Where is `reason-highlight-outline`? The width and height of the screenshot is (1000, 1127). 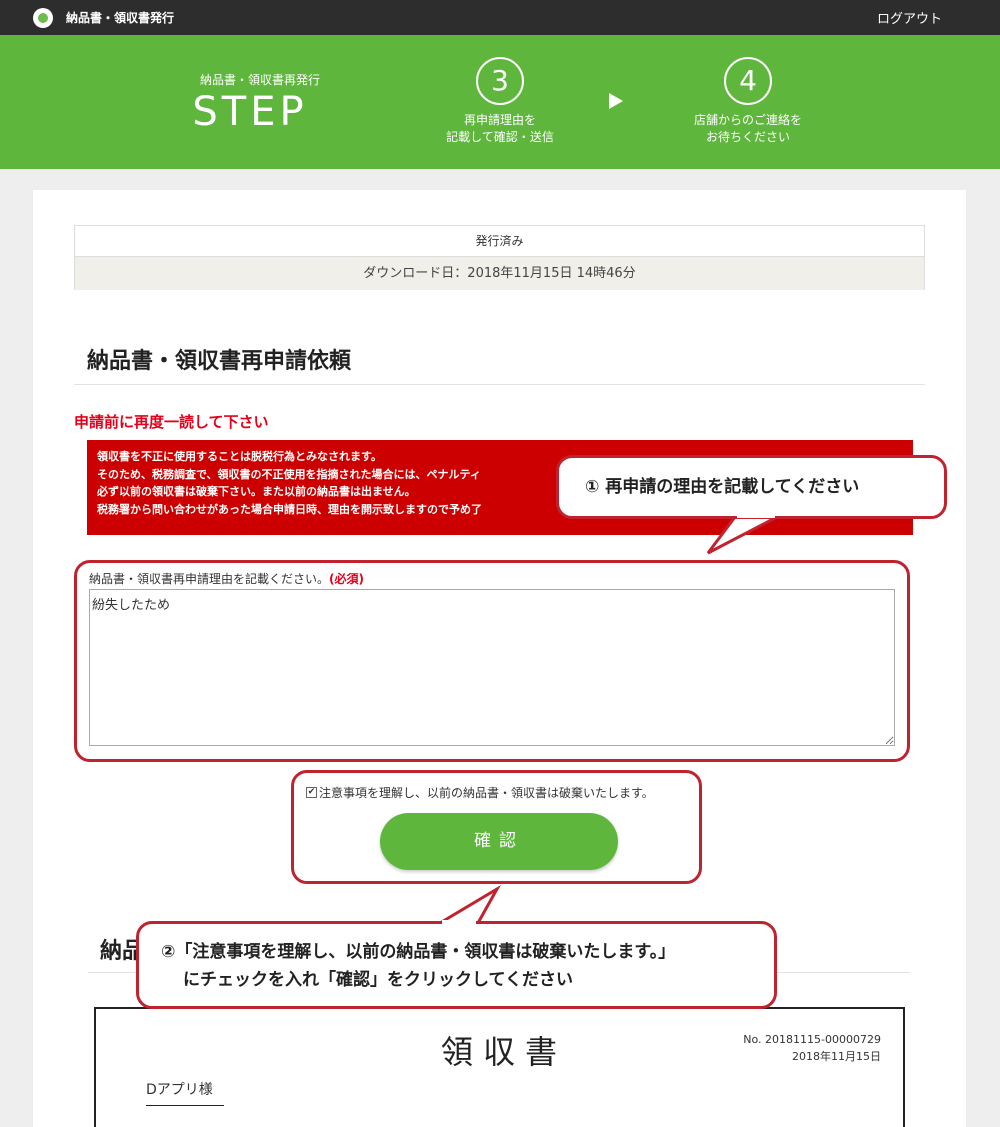 reason-highlight-outline is located at coordinates (492, 661).